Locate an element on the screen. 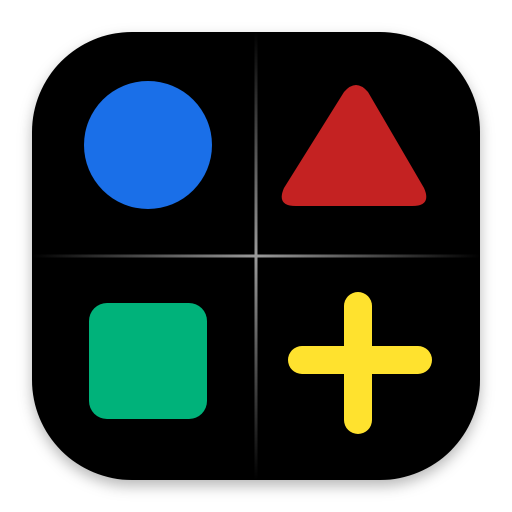  circle-icon is located at coordinates (148, 145).